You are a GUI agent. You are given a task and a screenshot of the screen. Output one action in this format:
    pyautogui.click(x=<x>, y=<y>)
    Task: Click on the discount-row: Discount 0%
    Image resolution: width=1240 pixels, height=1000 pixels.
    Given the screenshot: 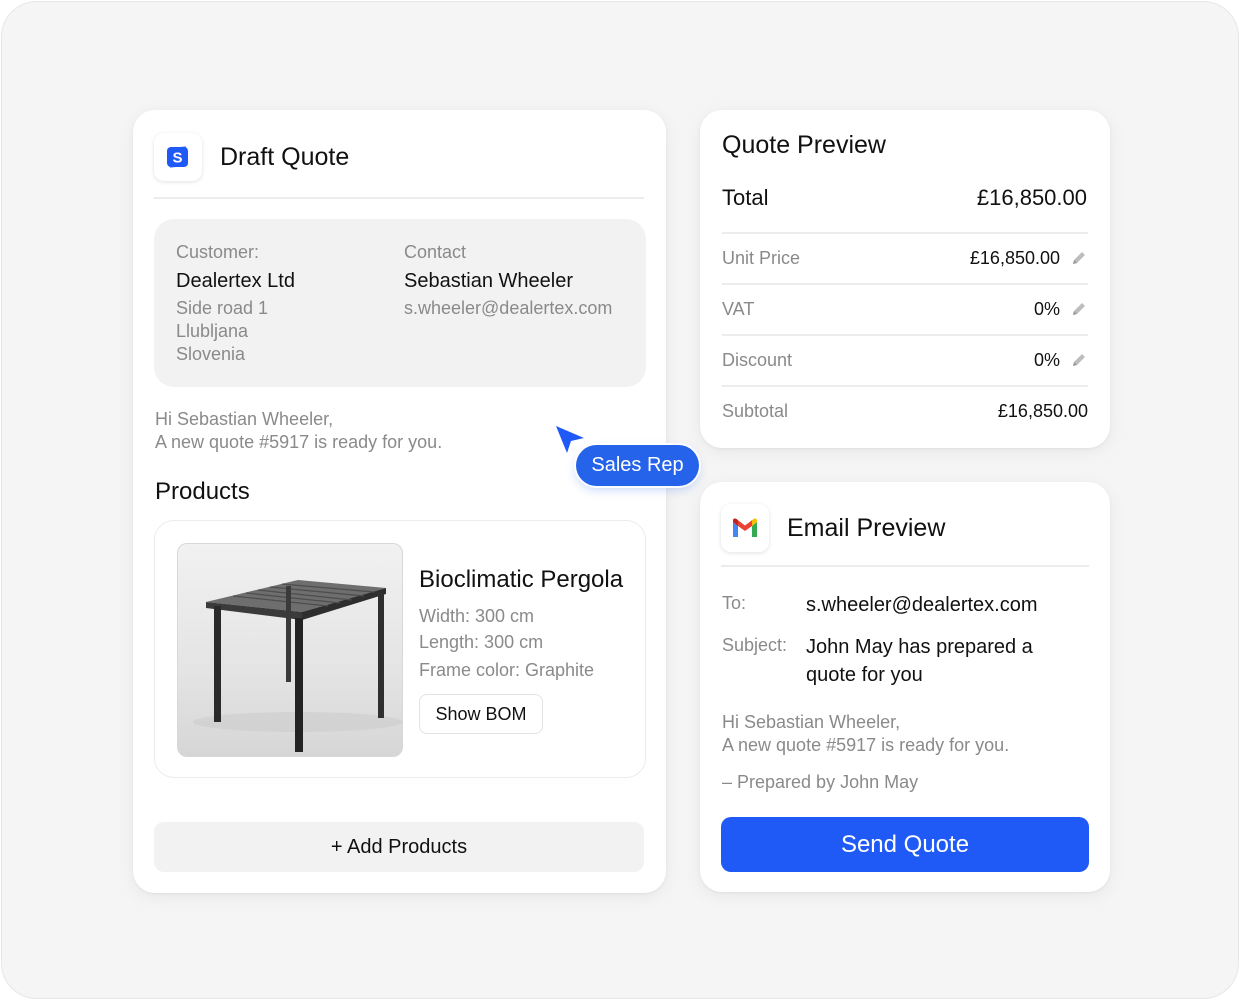 What is the action you would take?
    pyautogui.click(x=905, y=360)
    